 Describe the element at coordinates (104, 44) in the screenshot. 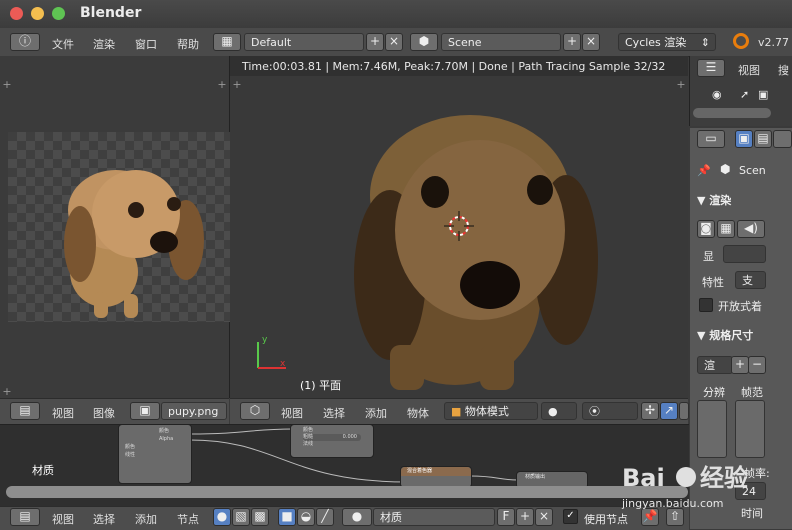

I see `menu-render: 渲染` at that location.